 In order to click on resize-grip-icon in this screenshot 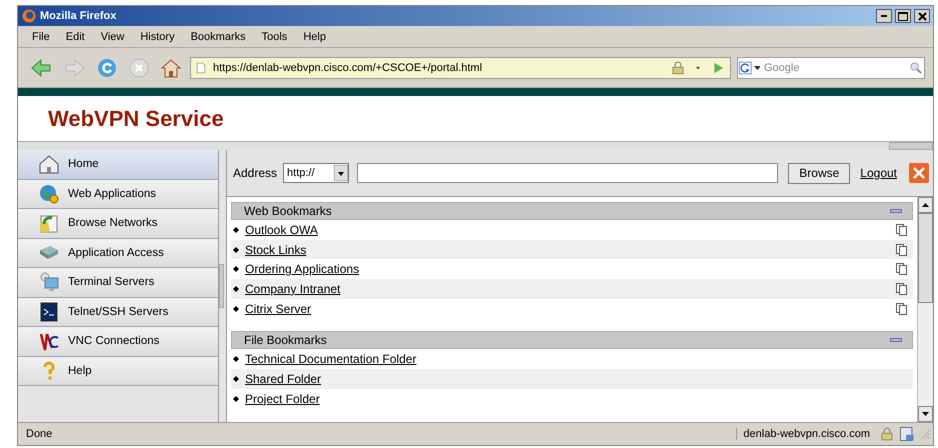, I will do `click(925, 434)`.